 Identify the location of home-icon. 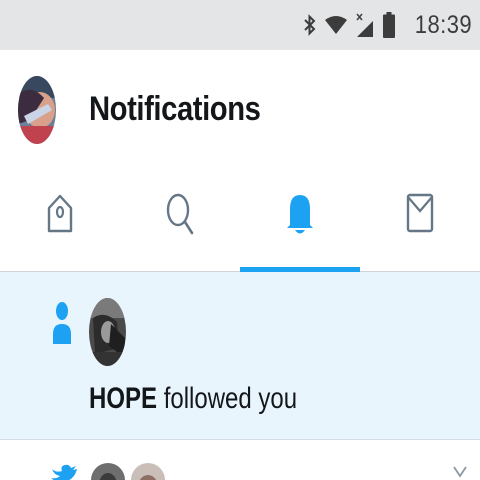
(60, 215).